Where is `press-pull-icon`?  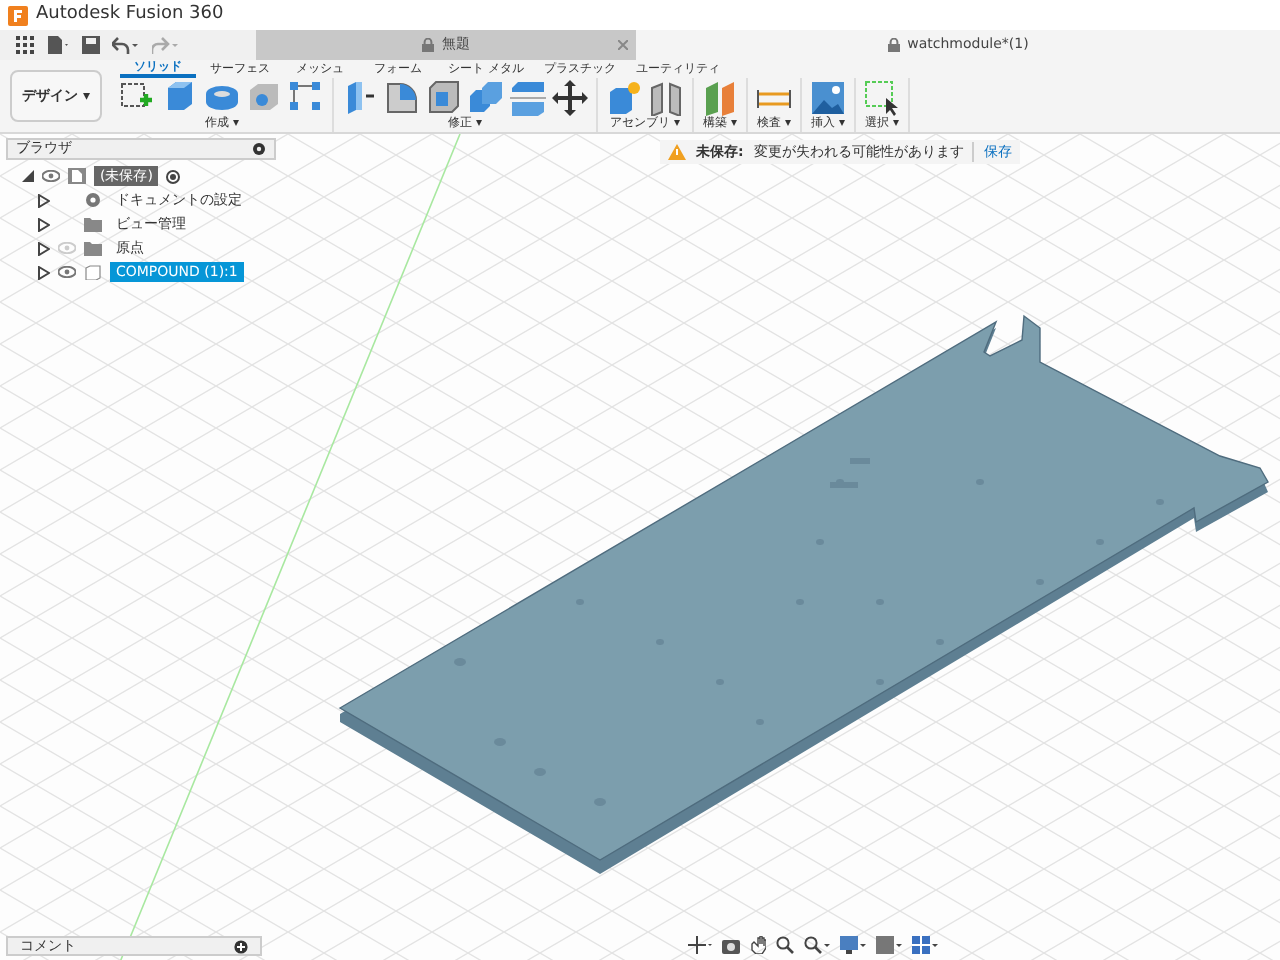 press-pull-icon is located at coordinates (360, 98).